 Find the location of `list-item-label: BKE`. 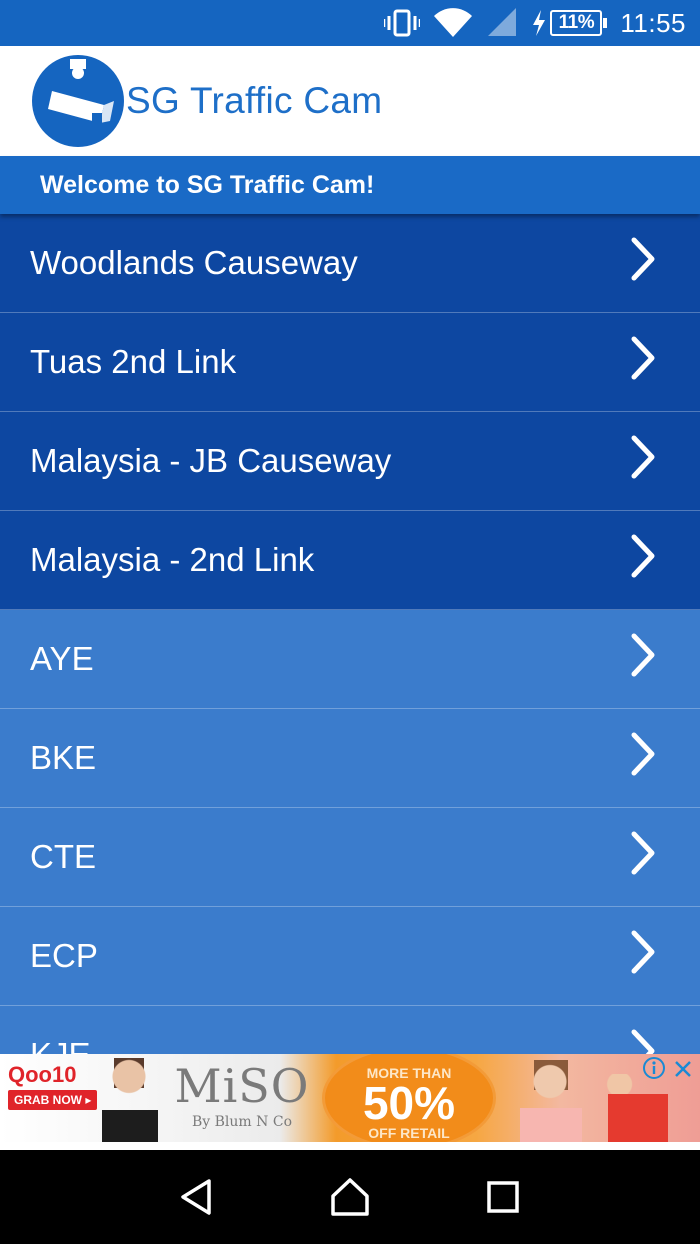

list-item-label: BKE is located at coordinates (63, 757).